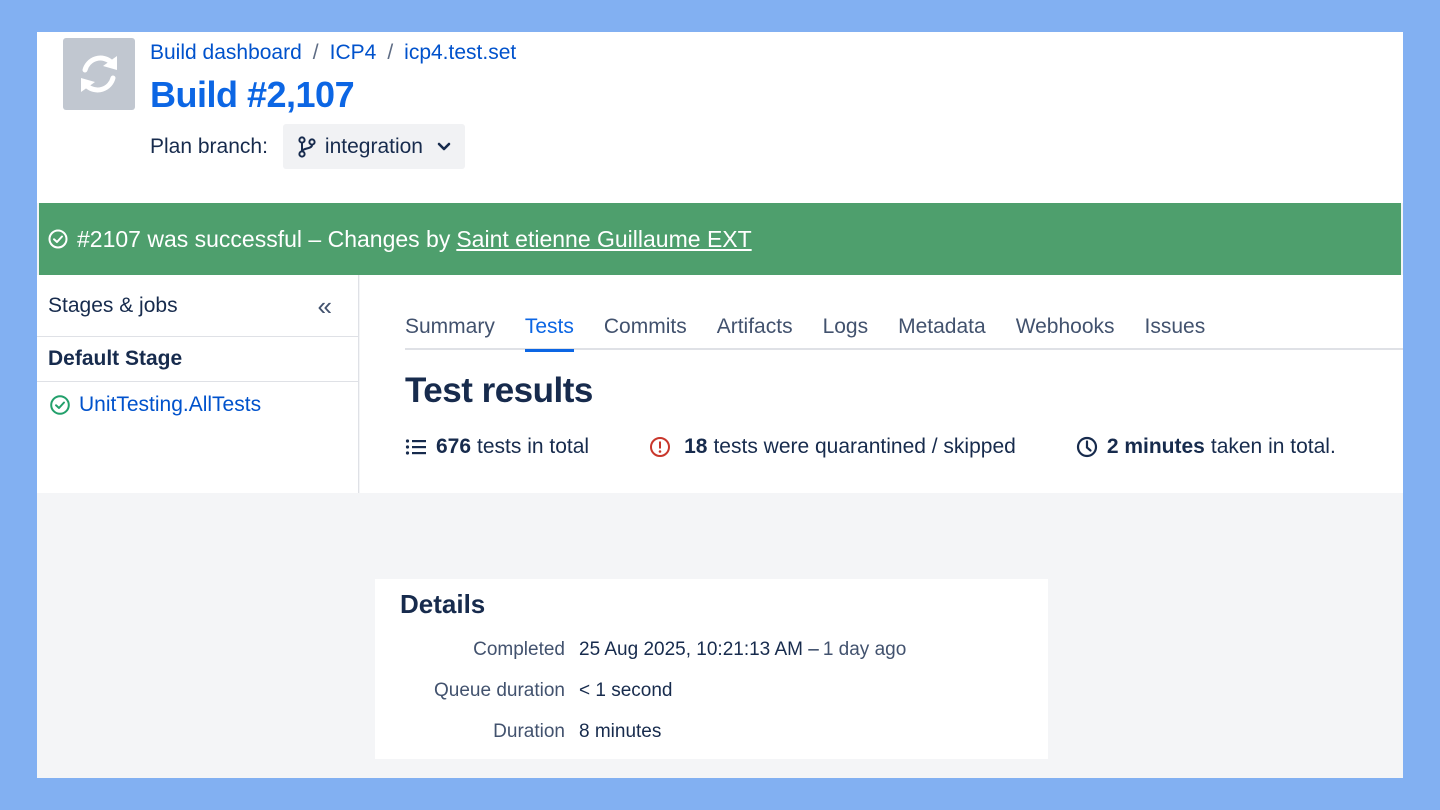 The image size is (1440, 810). I want to click on completed-value: 25 Aug 2025, 10:21:13 AM –, so click(699, 649).